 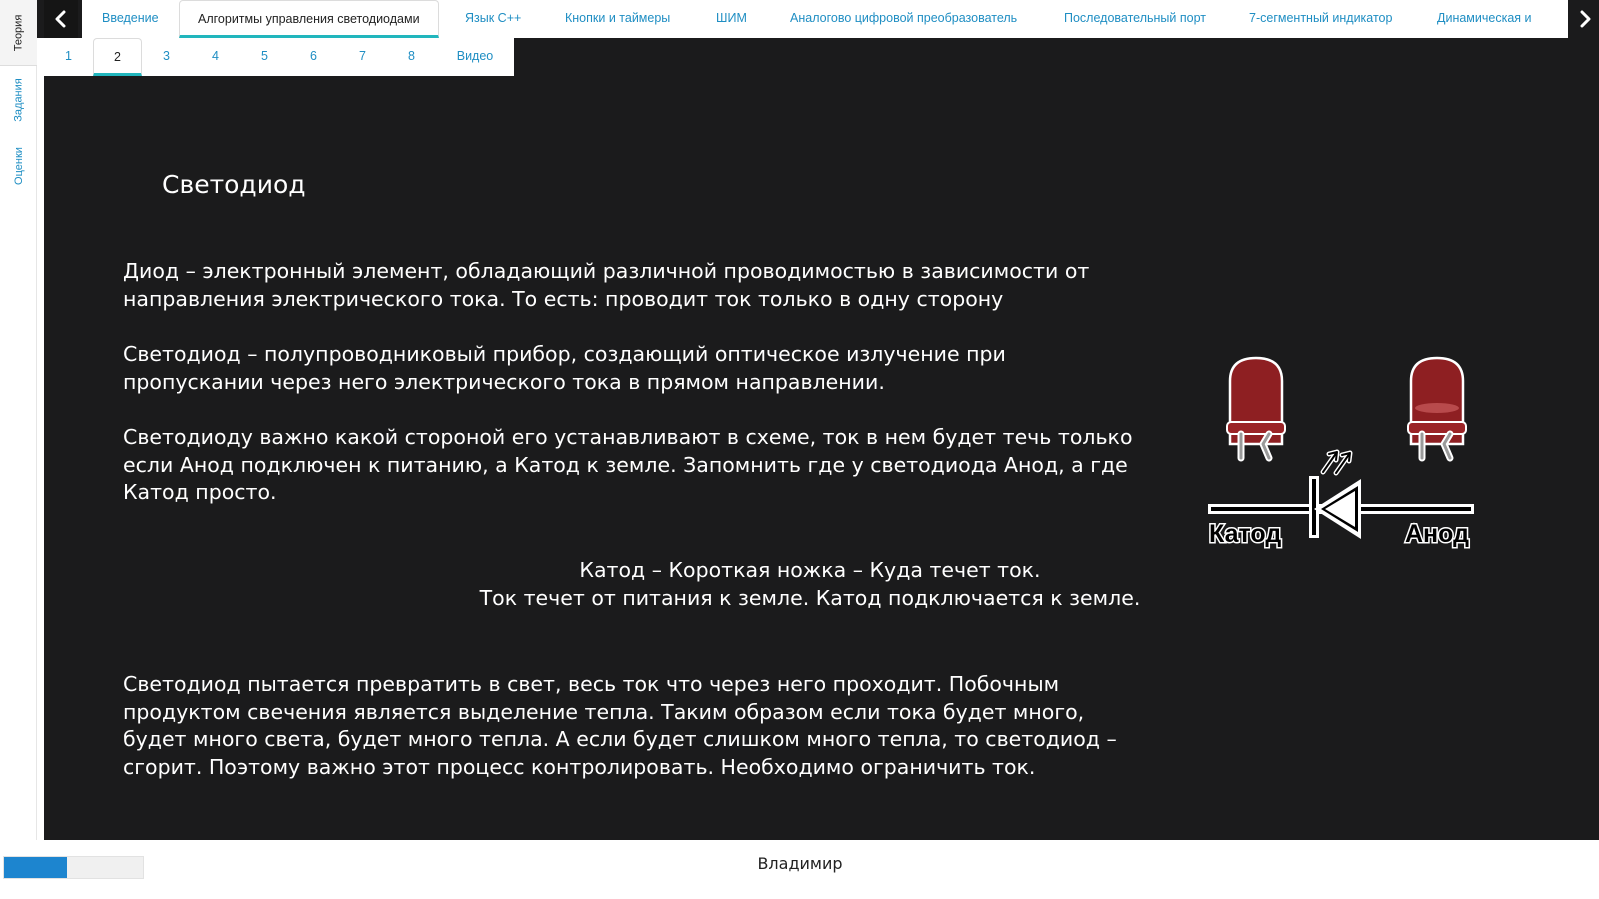 What do you see at coordinates (1245, 534) in the screenshot?
I see `cathode-label: Катод` at bounding box center [1245, 534].